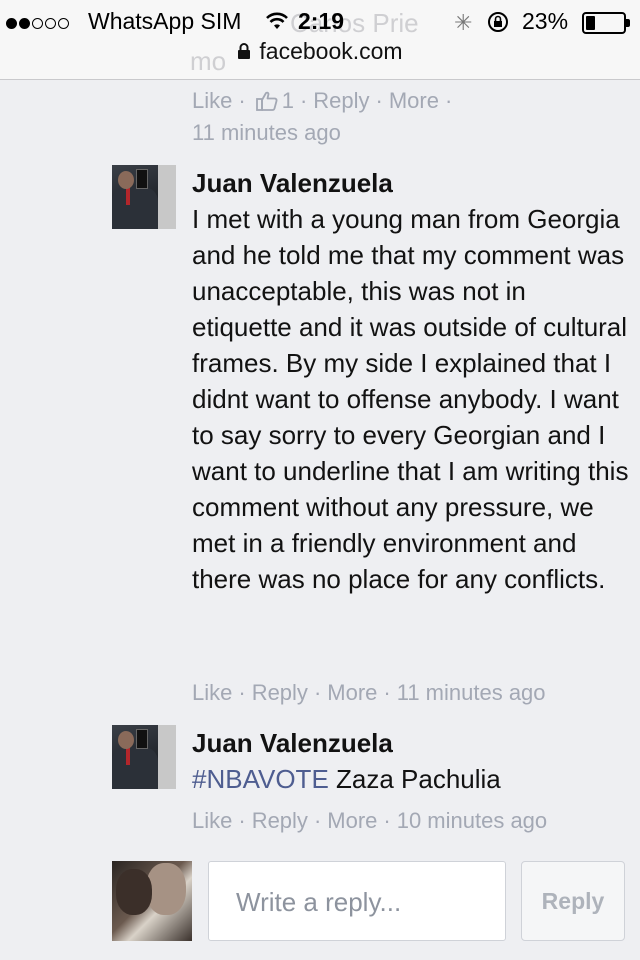  I want to click on battery-icon, so click(606, 23).